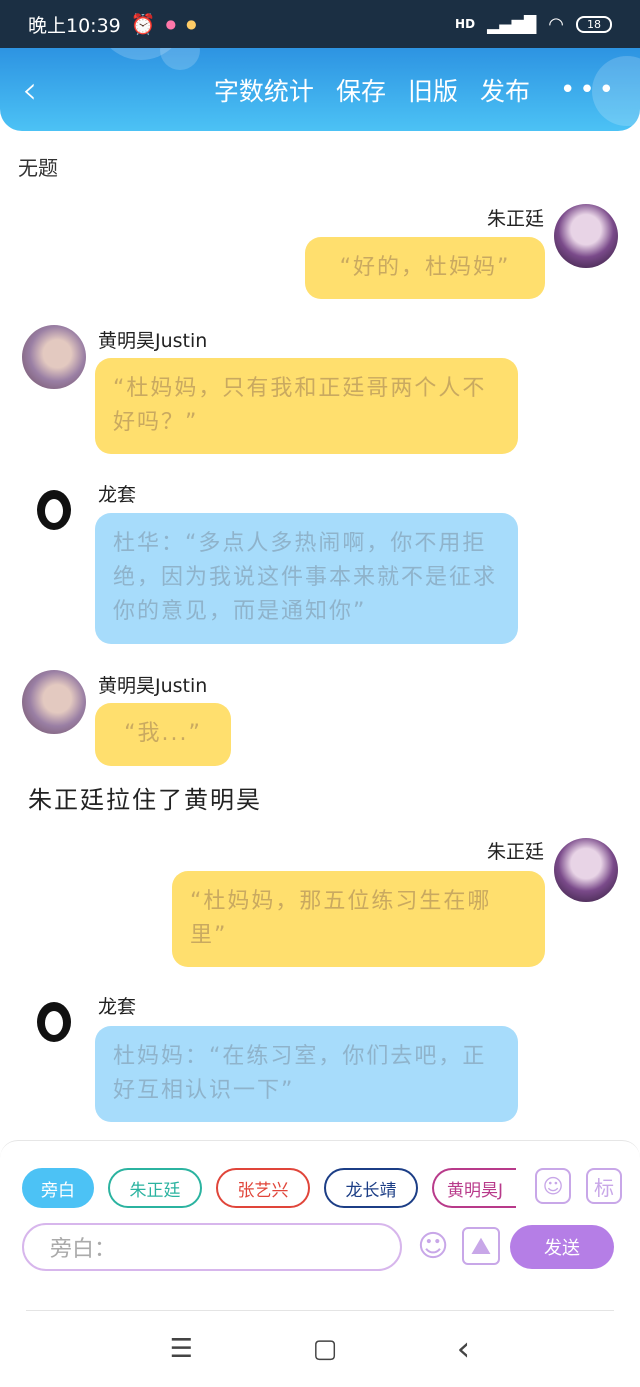 The width and height of the screenshot is (640, 1387). I want to click on home-icon: ▢, so click(325, 1349).